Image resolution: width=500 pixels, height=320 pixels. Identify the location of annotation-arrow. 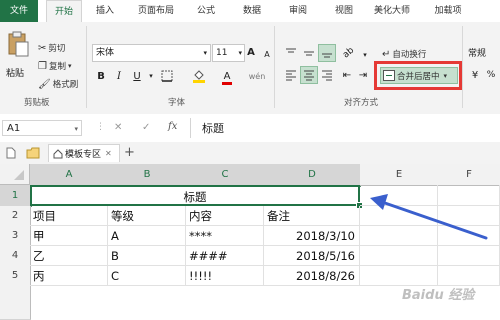
(429, 217).